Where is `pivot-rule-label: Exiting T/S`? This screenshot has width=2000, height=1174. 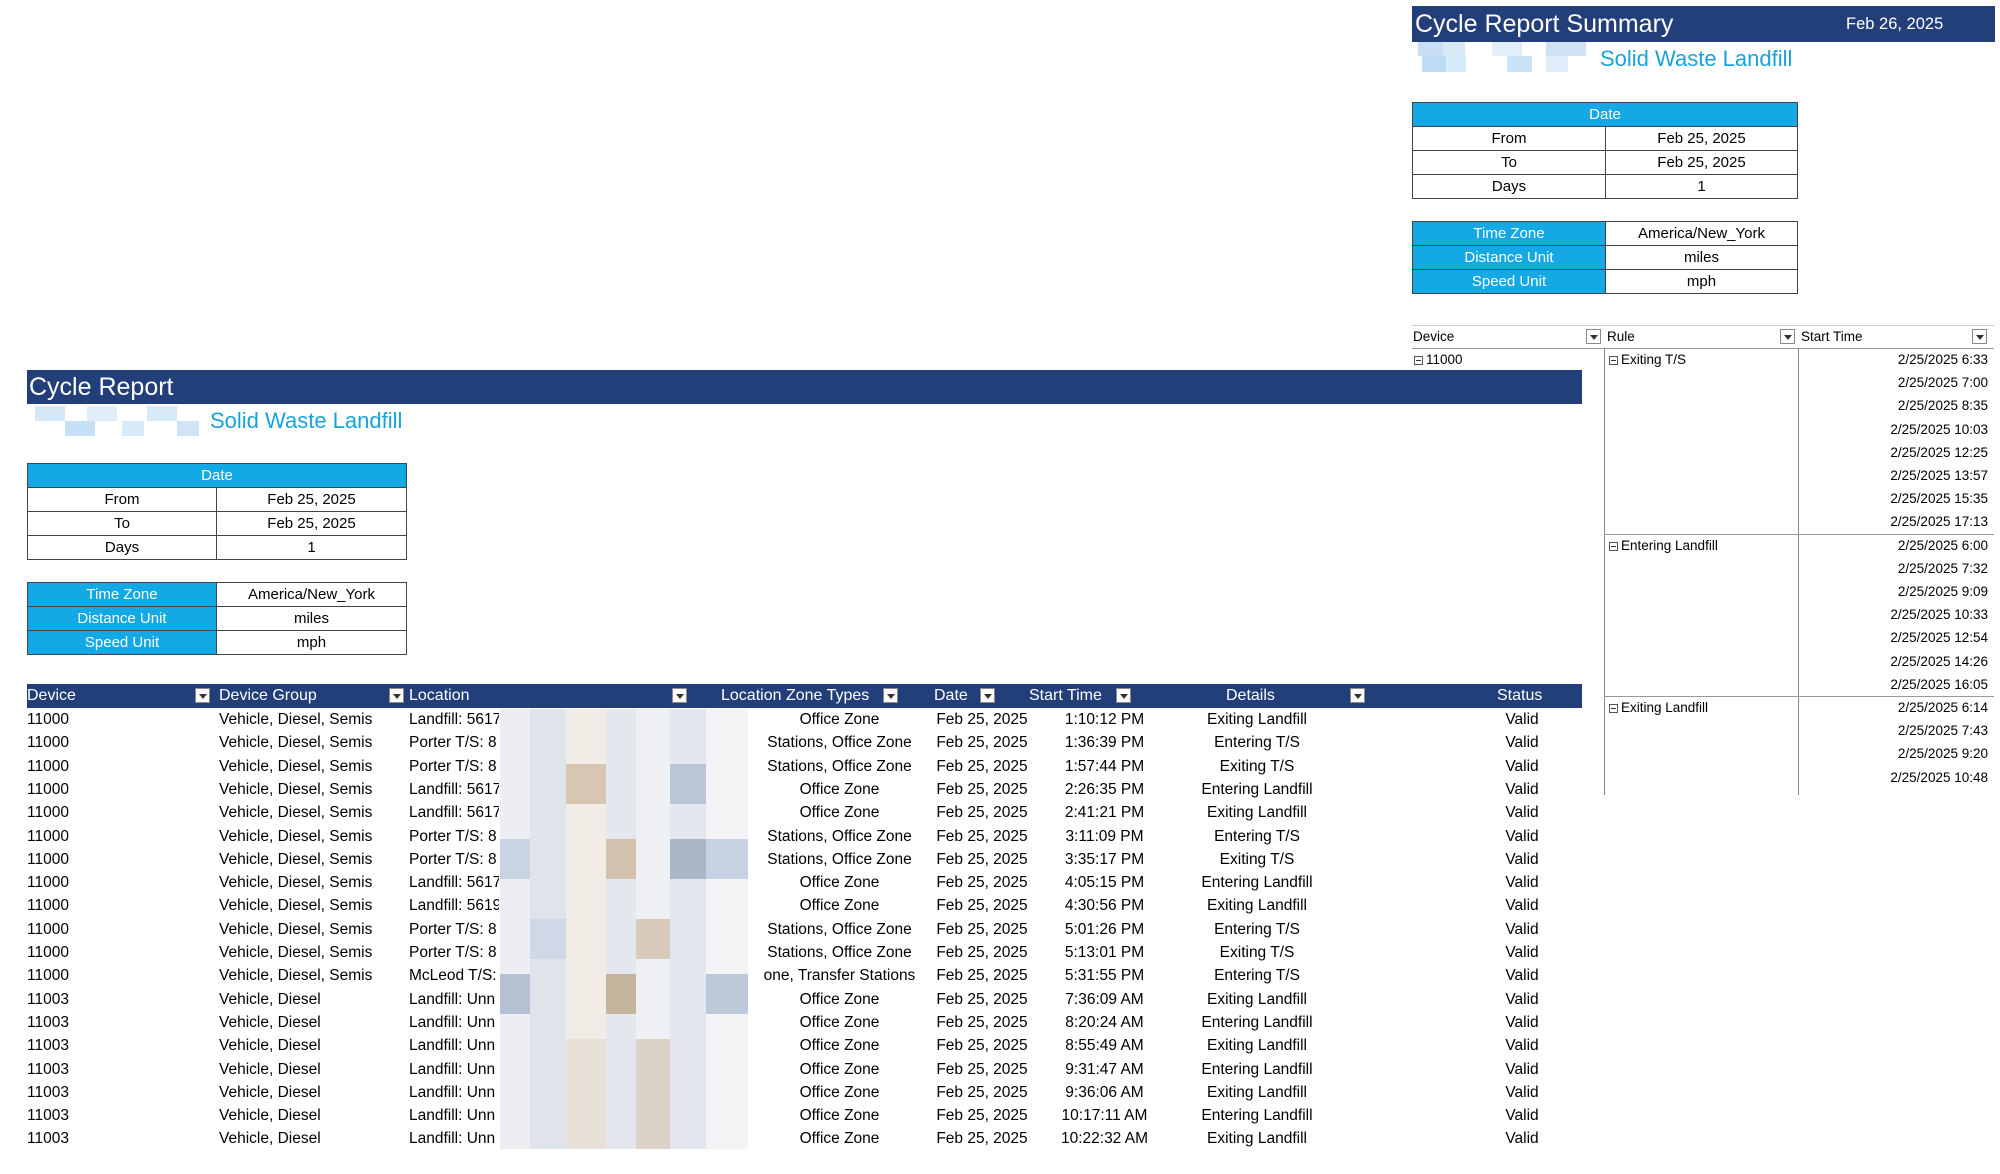
pivot-rule-label: Exiting T/S is located at coordinates (1654, 359).